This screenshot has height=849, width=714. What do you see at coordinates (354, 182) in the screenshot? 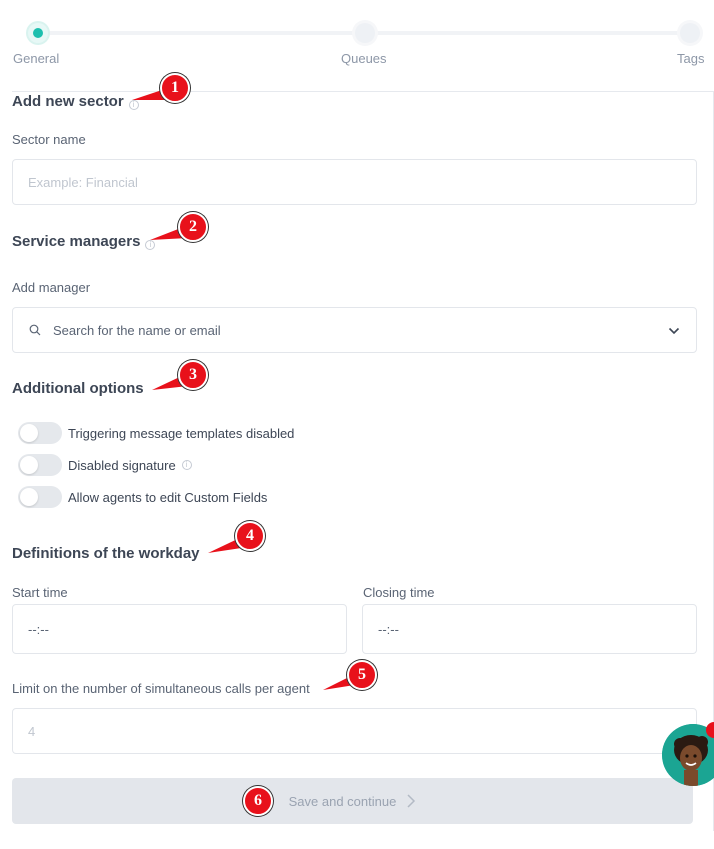
I see `sector-name-input: Example: Financial` at bounding box center [354, 182].